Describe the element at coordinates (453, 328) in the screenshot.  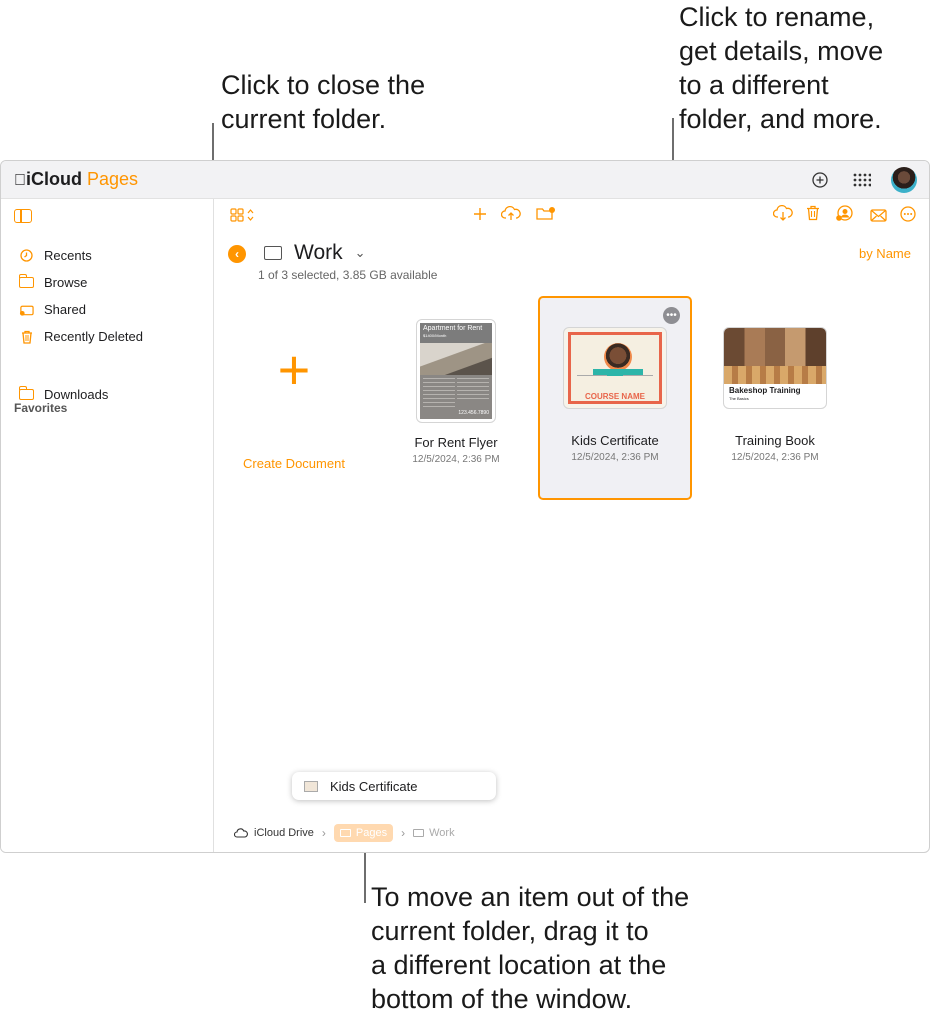
I see `thumb-title: Apartment for Rent` at that location.